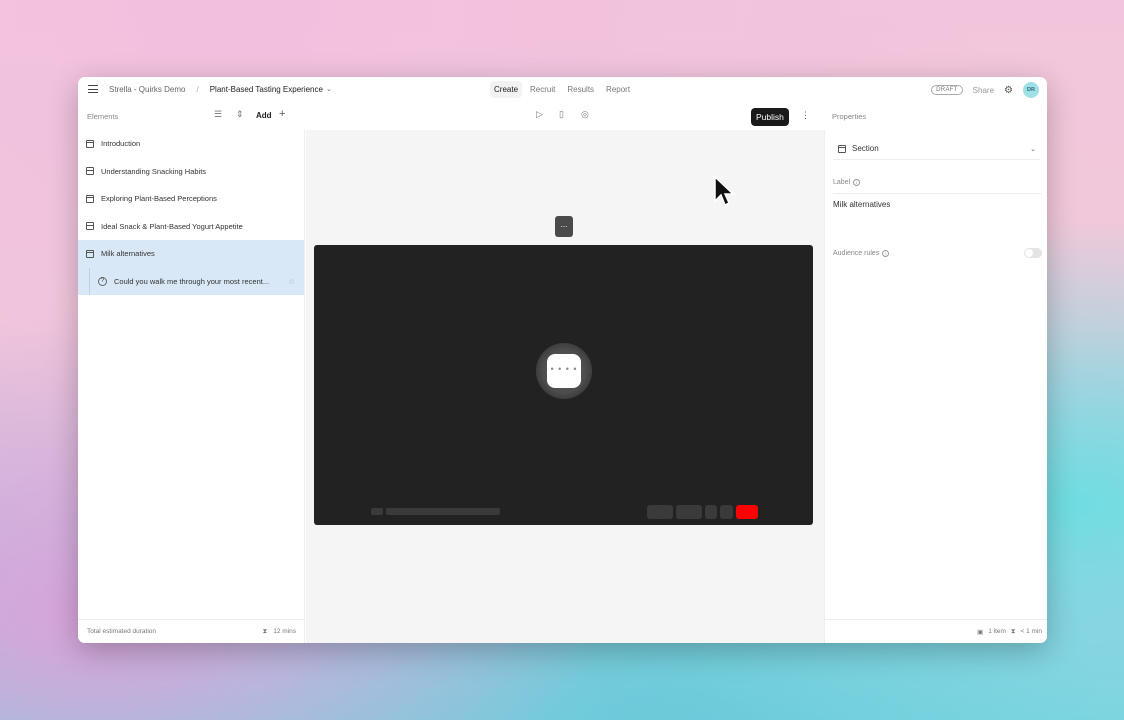 The width and height of the screenshot is (1124, 720). What do you see at coordinates (564, 371) in the screenshot?
I see `loading-indicator: • • • •` at bounding box center [564, 371].